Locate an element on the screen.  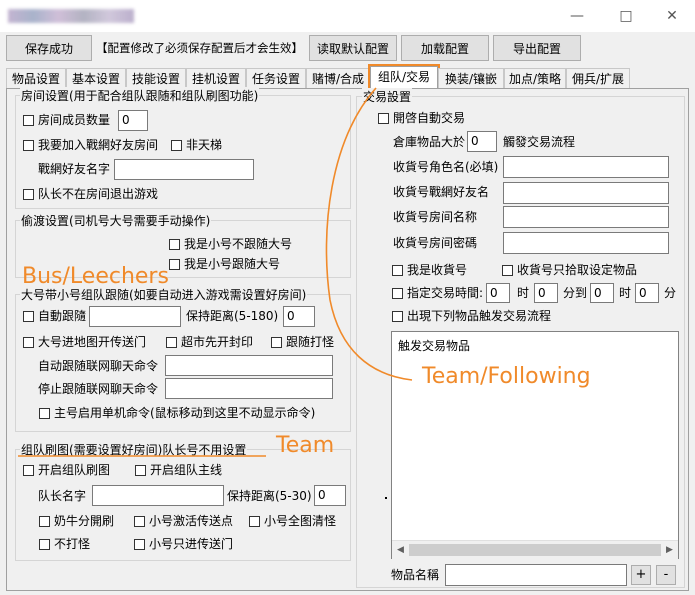
annotation-team: Team is located at coordinates (305, 445).